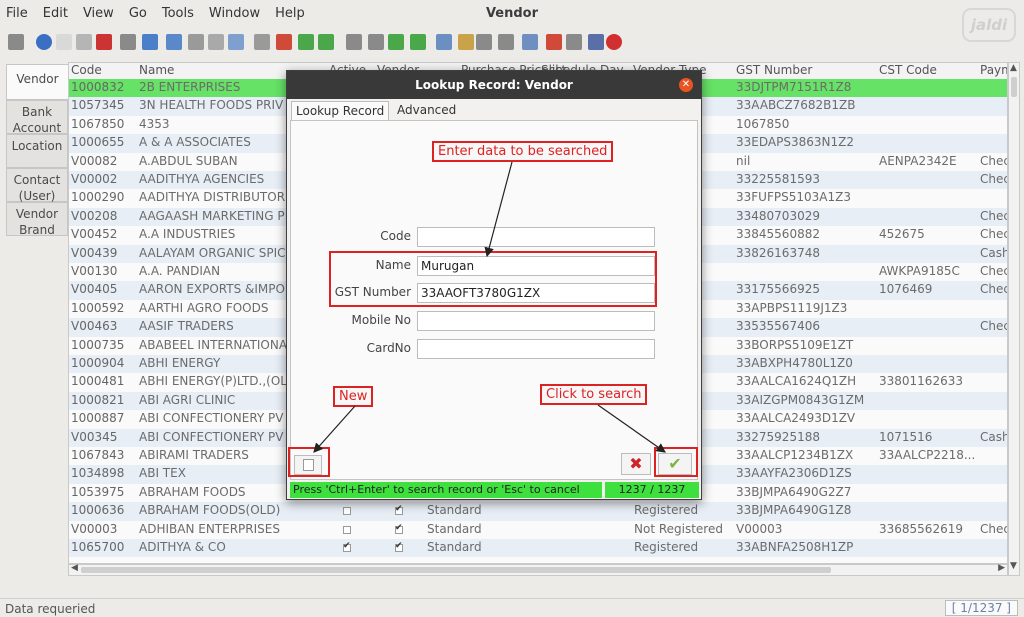 This screenshot has width=1024, height=617. What do you see at coordinates (498, 209) in the screenshot?
I see `enter-data-arrow` at bounding box center [498, 209].